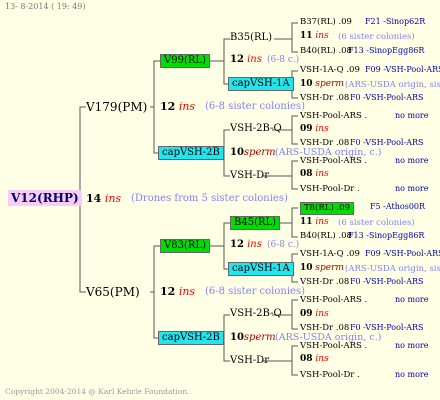 This screenshot has width=440, height=400. What do you see at coordinates (326, 22) in the screenshot?
I see `ancestor-name: B37(RL) .09` at bounding box center [326, 22].